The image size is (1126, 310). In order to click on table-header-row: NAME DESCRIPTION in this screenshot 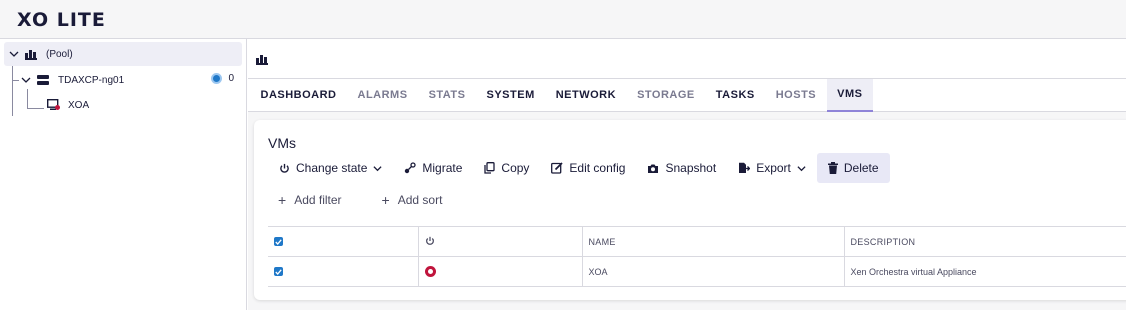, I will do `click(697, 241)`.